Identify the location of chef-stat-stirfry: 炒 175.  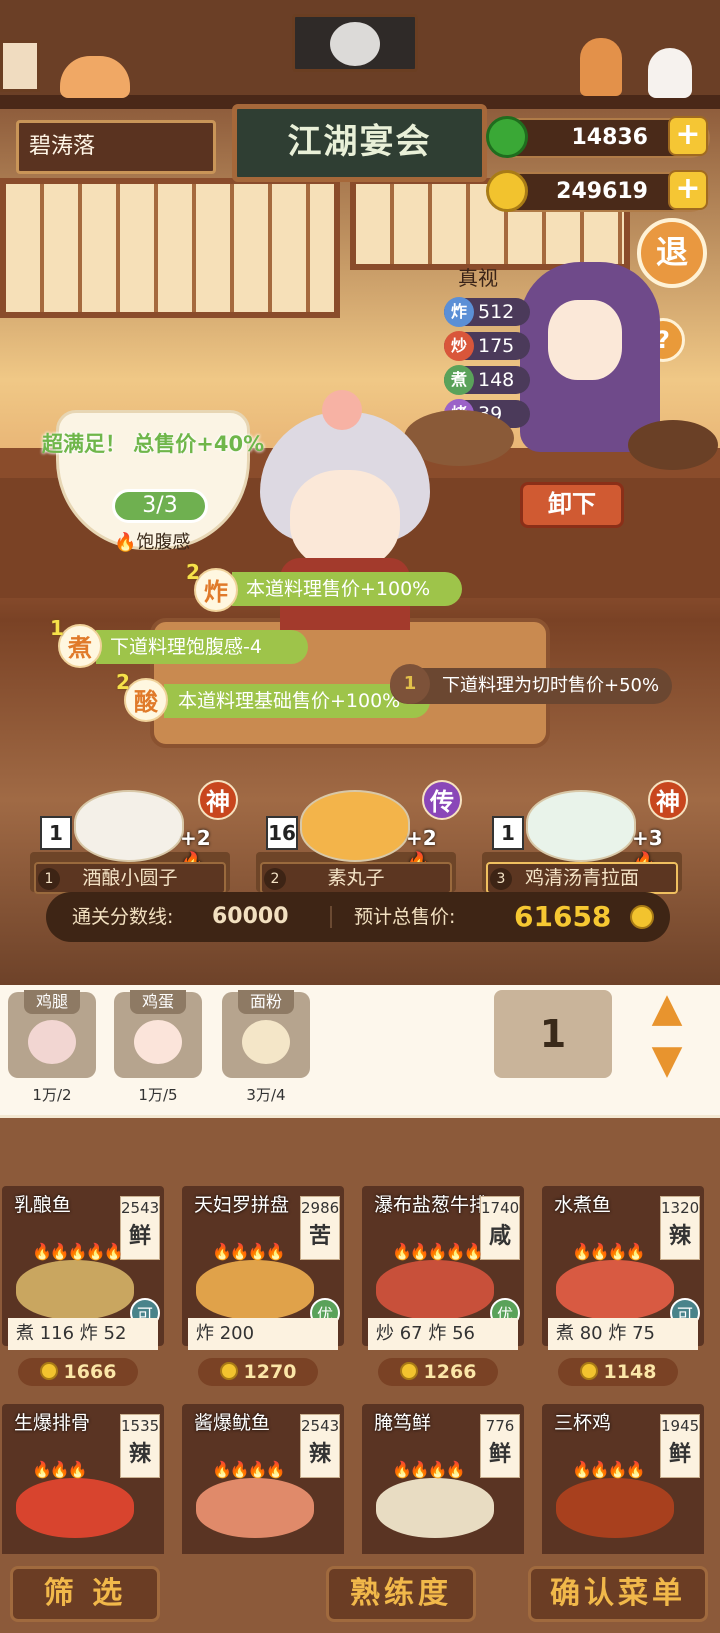
(487, 346).